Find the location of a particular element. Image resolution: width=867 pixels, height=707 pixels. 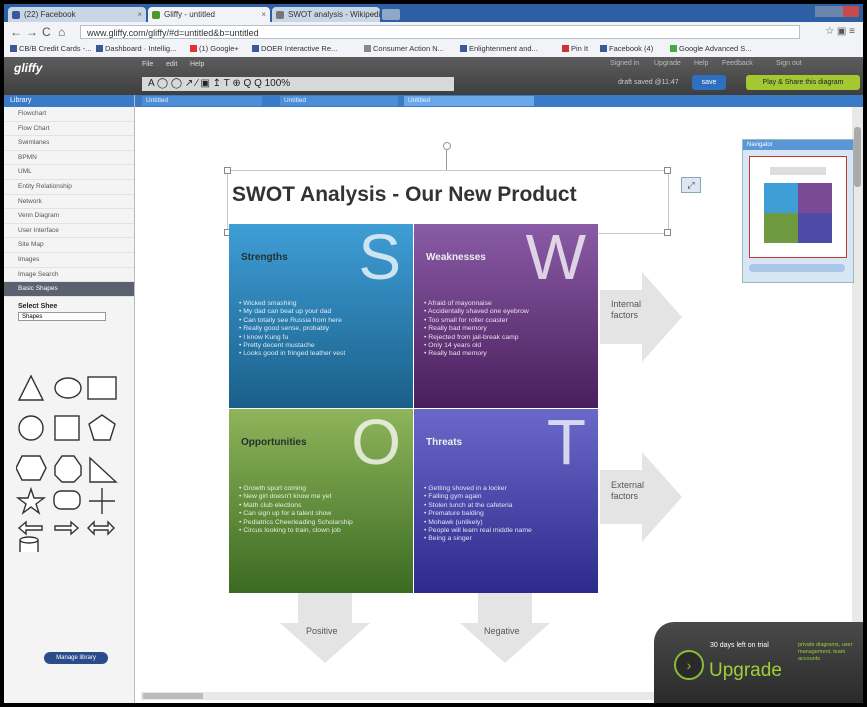

new-tab-button is located at coordinates (391, 14).